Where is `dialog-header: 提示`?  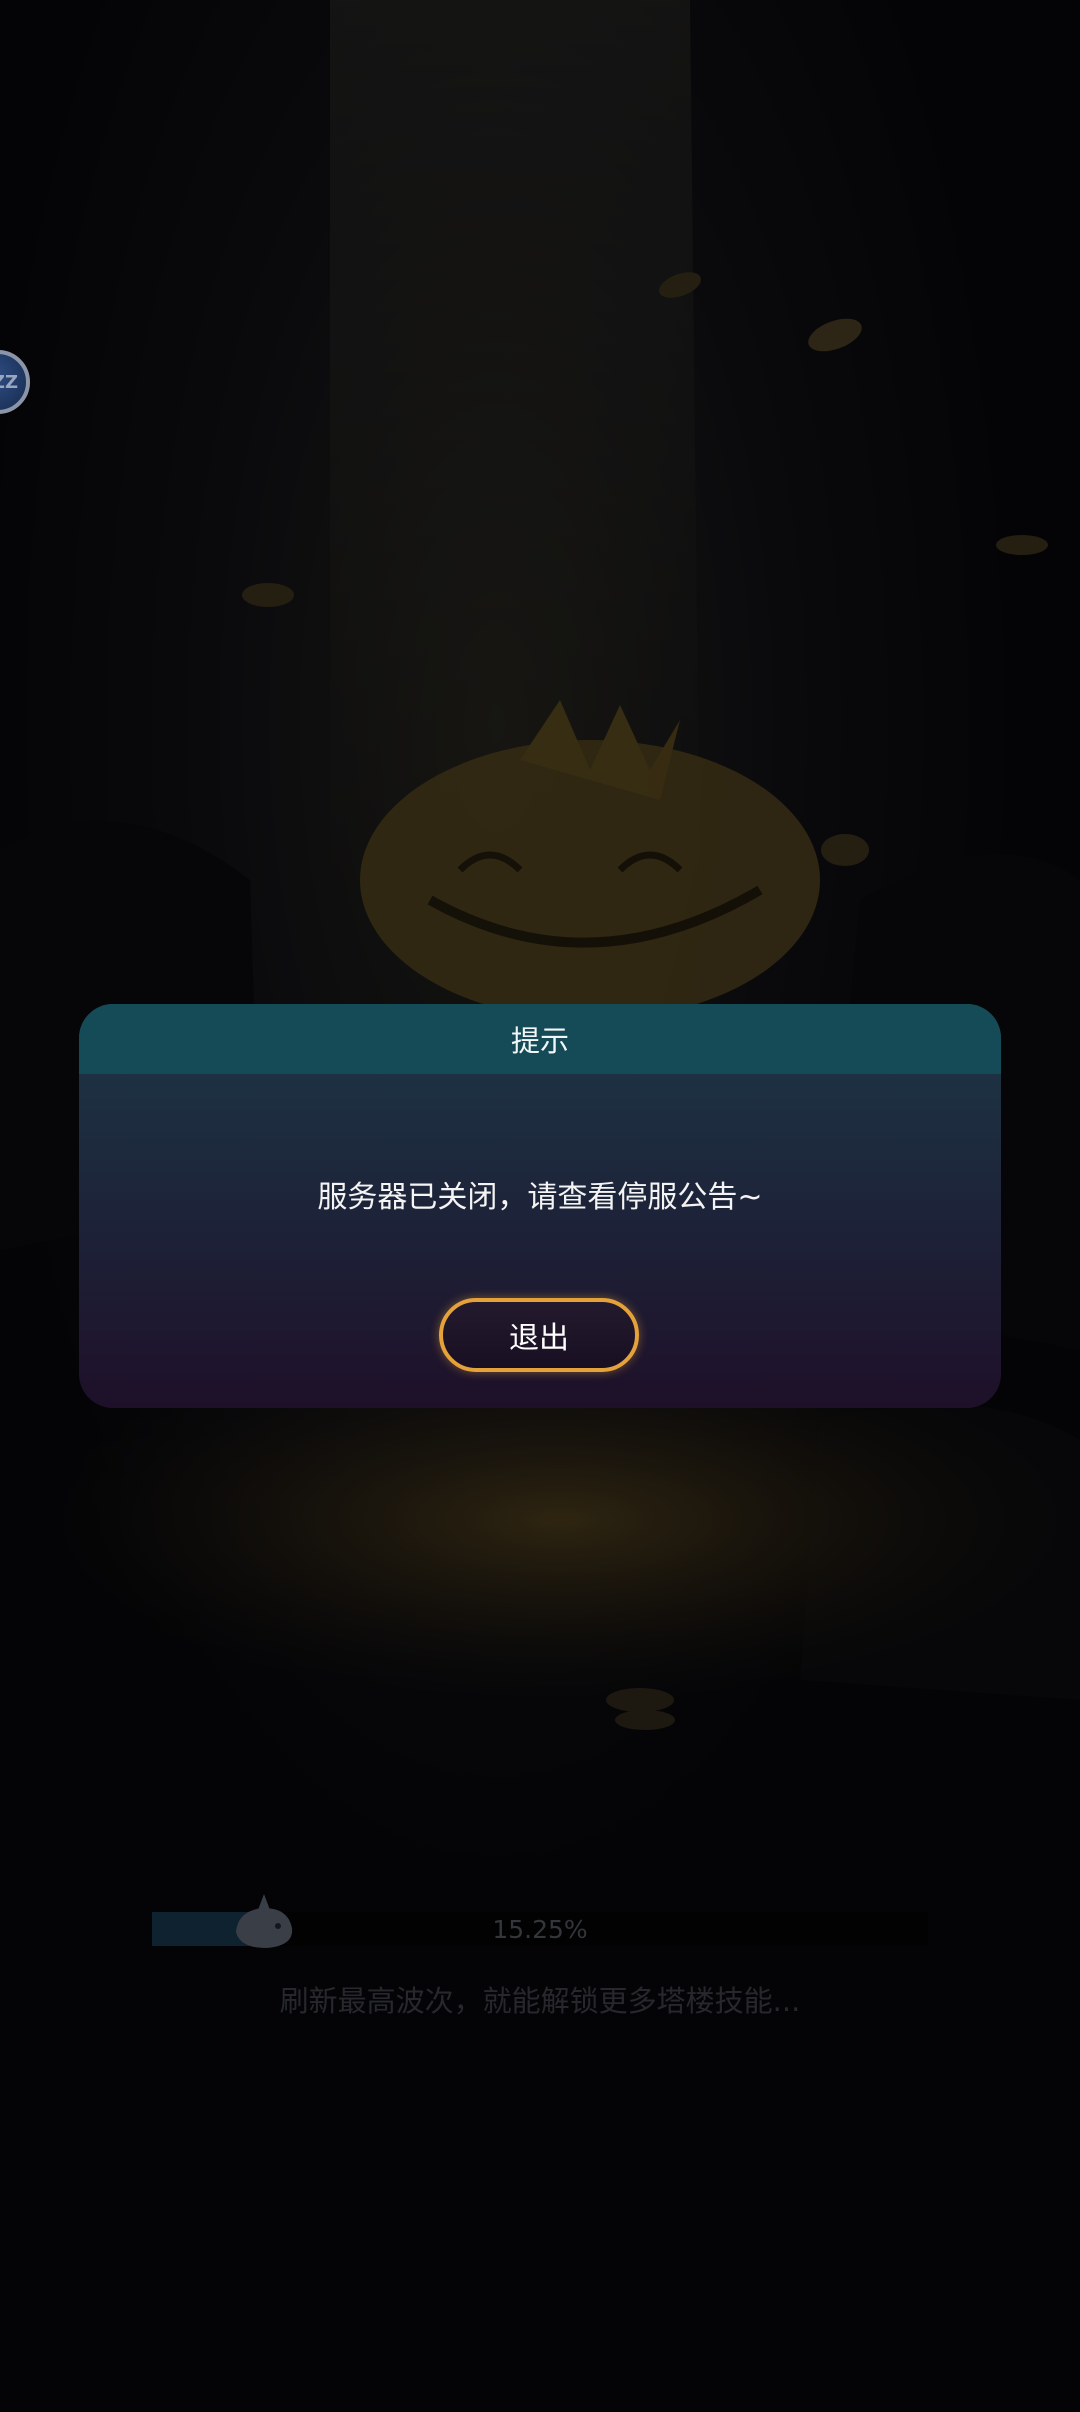 dialog-header: 提示 is located at coordinates (540, 1039).